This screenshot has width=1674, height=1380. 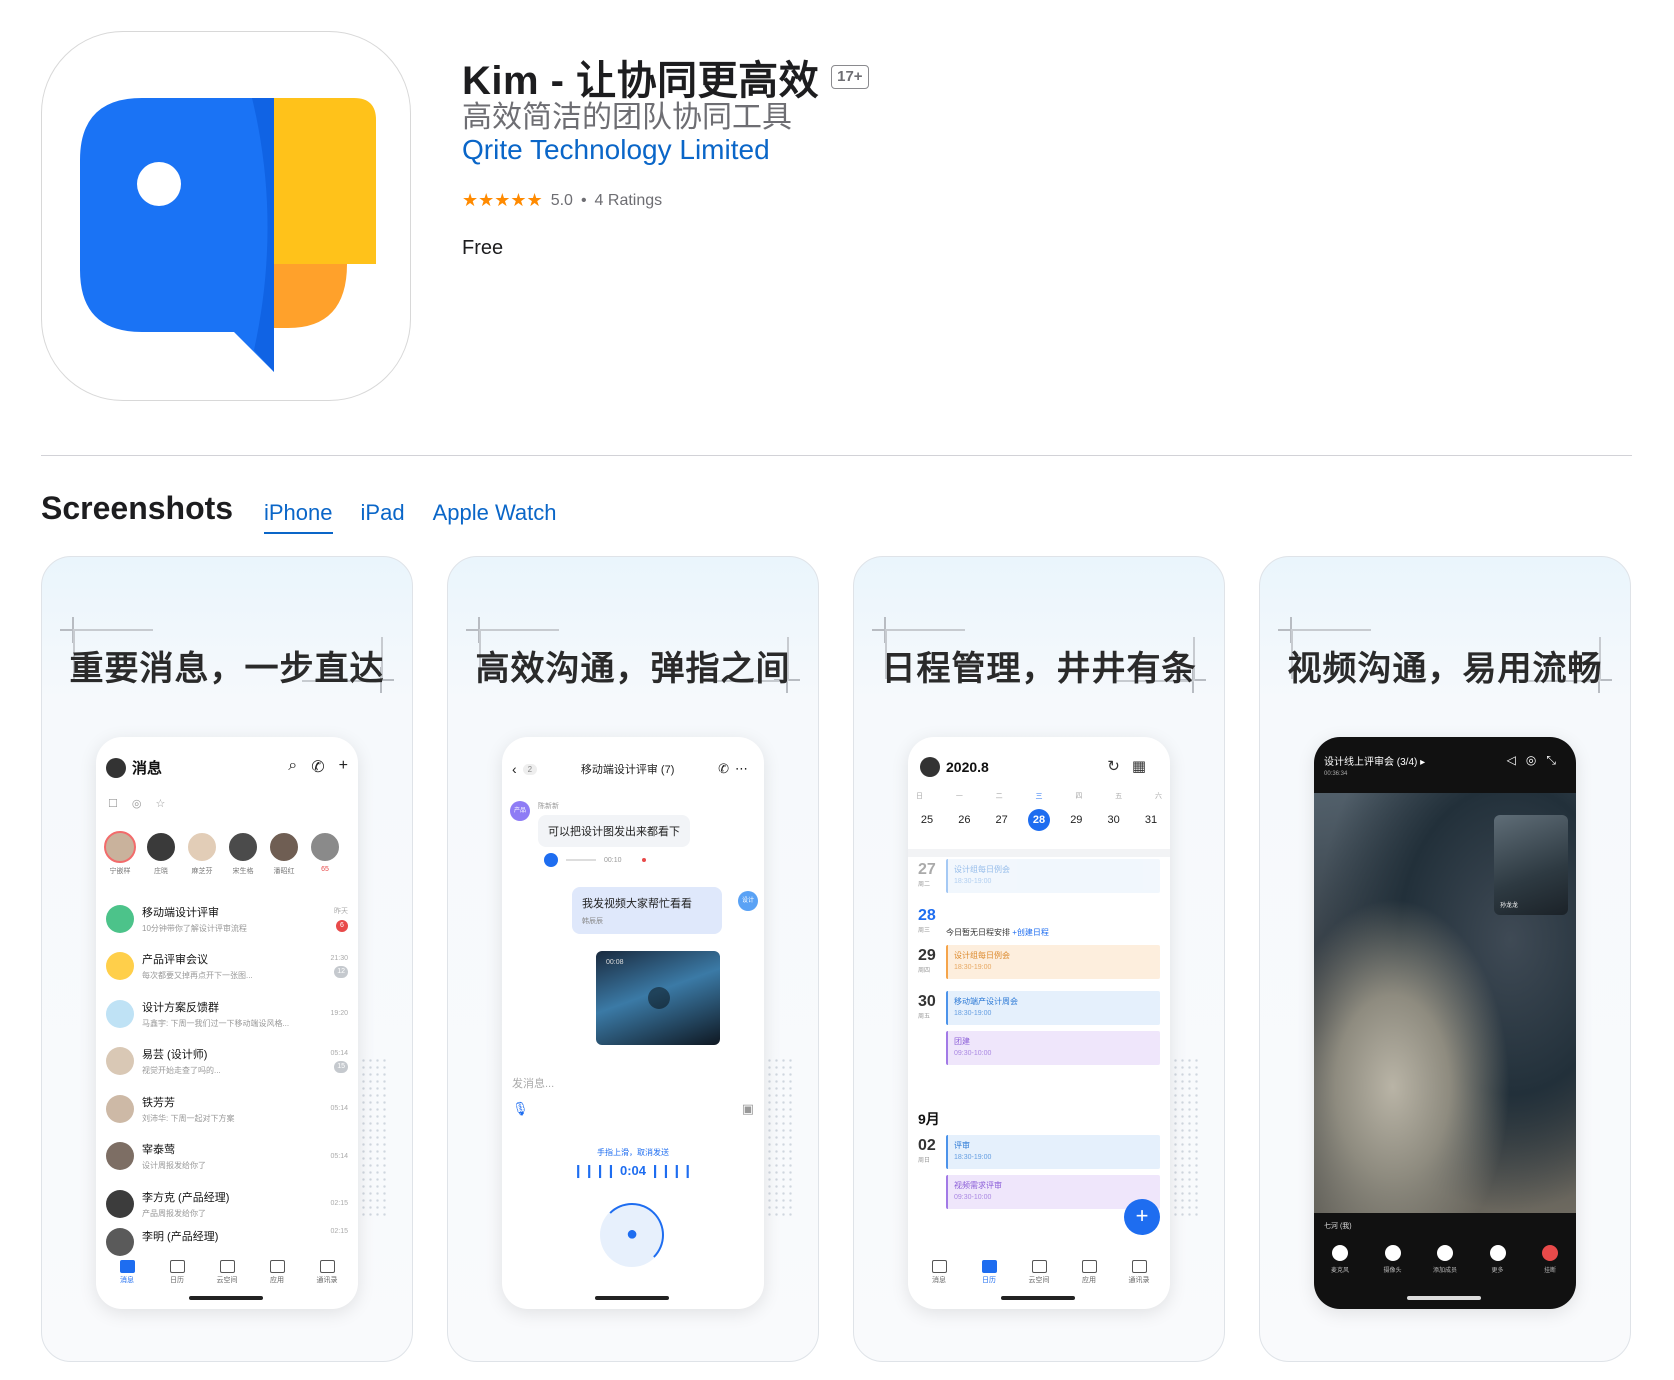 I want to click on calendar-actions: ↻▦, so click(x=1132, y=766).